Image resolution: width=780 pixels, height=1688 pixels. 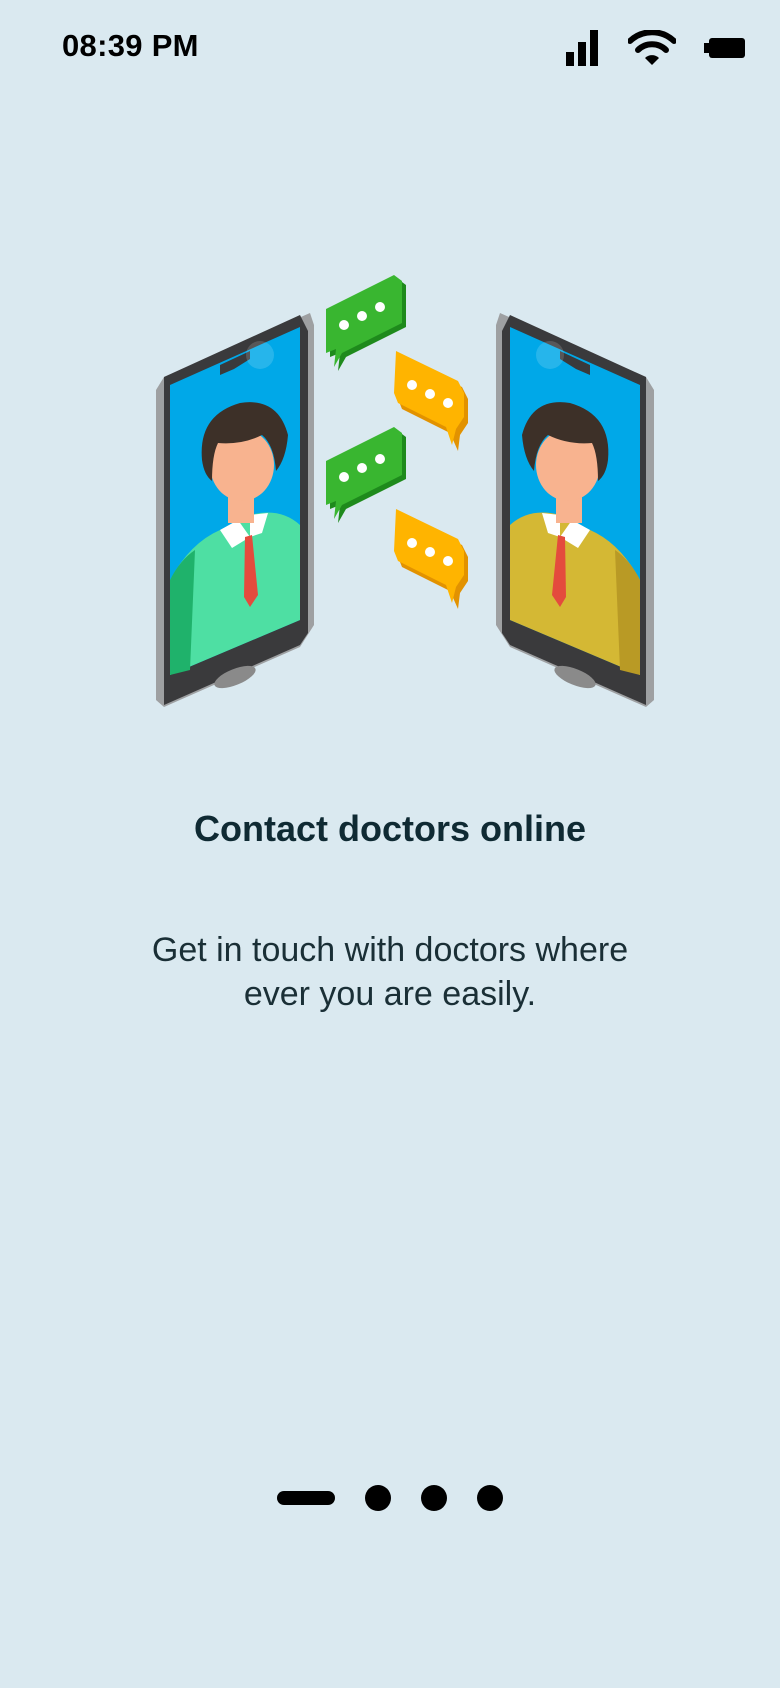 What do you see at coordinates (390, 994) in the screenshot?
I see `description-line-2: ever you are easily.` at bounding box center [390, 994].